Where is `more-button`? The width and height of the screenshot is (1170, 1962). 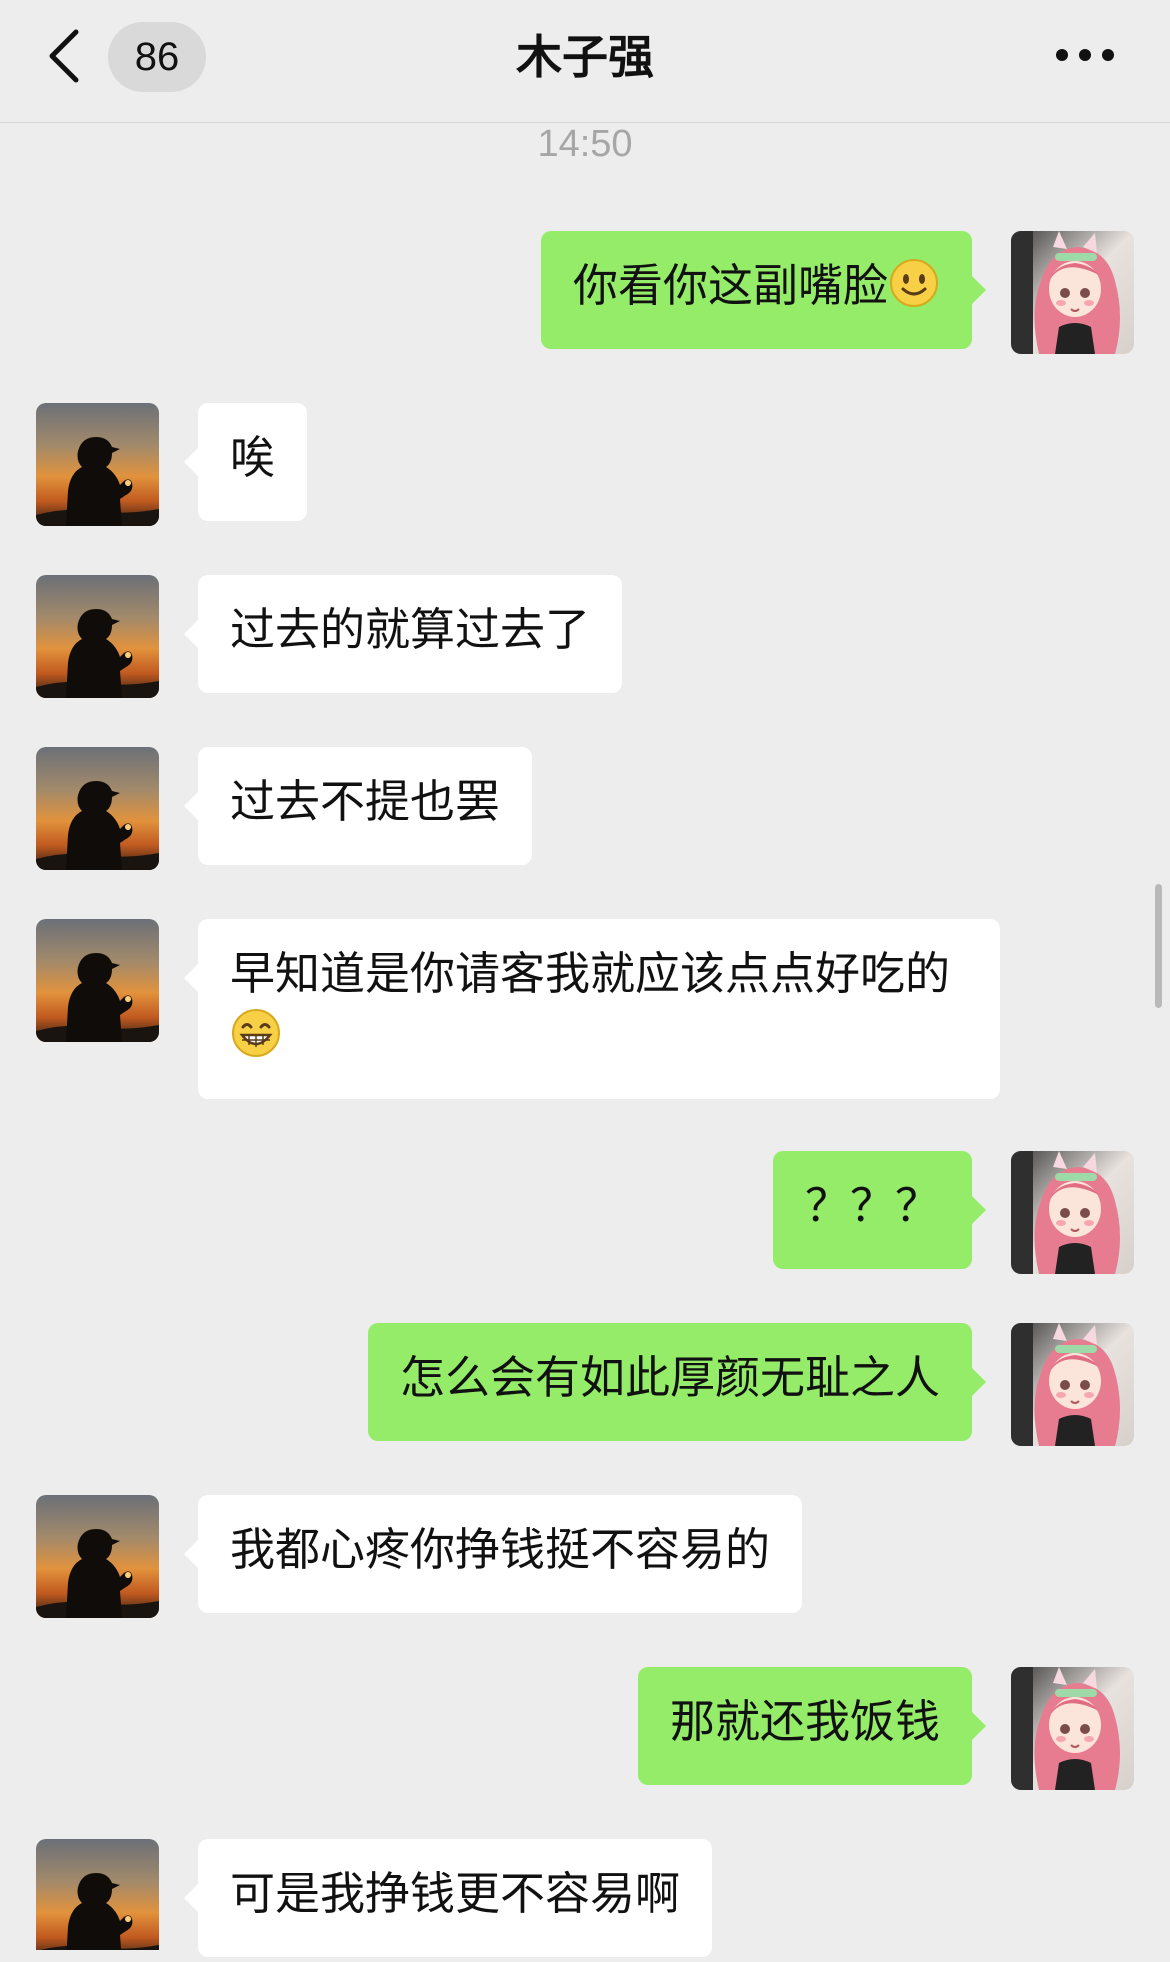 more-button is located at coordinates (1085, 55).